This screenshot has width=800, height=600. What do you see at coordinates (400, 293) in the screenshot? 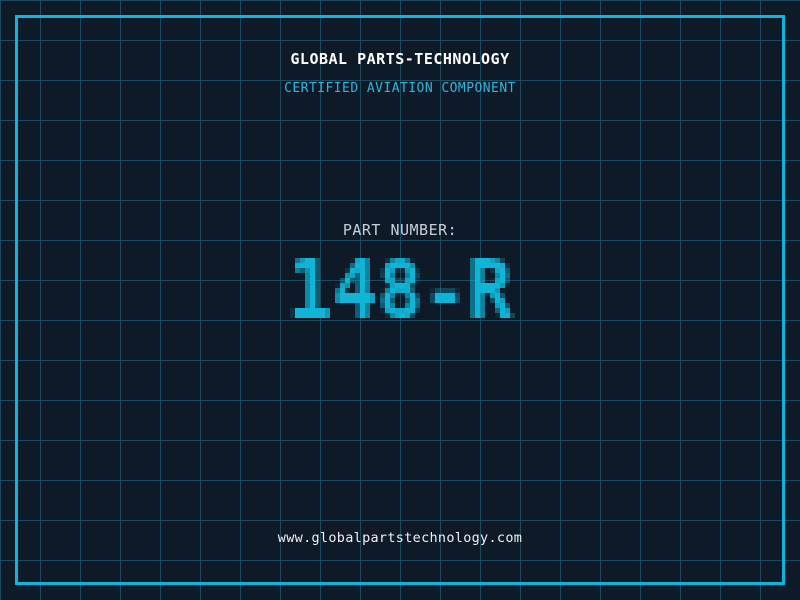
I see `part-number-display` at bounding box center [400, 293].